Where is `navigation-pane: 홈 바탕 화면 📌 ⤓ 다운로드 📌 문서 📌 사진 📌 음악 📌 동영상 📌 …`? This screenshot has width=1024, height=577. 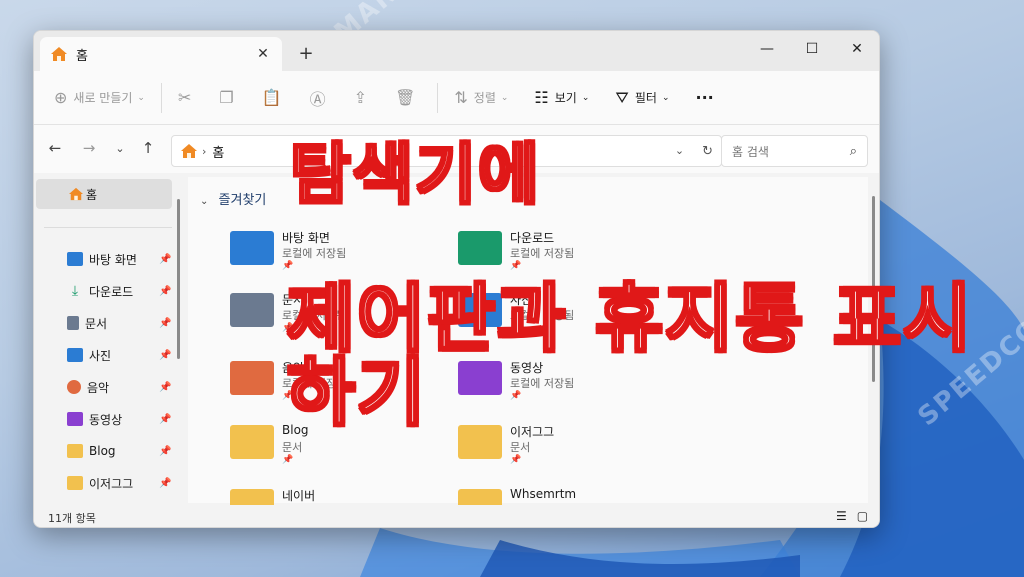 navigation-pane: 홈 바탕 화면 📌 ⤓ 다운로드 📌 문서 📌 사진 📌 음악 📌 동영상 📌 … is located at coordinates (107, 340).